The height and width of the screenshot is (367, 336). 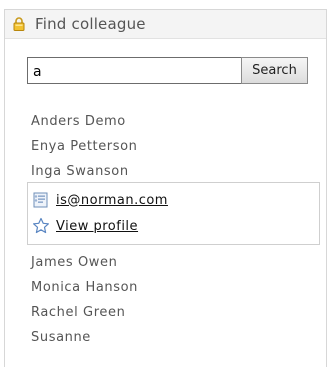 What do you see at coordinates (74, 262) in the screenshot?
I see `colleague-item: James Owen` at bounding box center [74, 262].